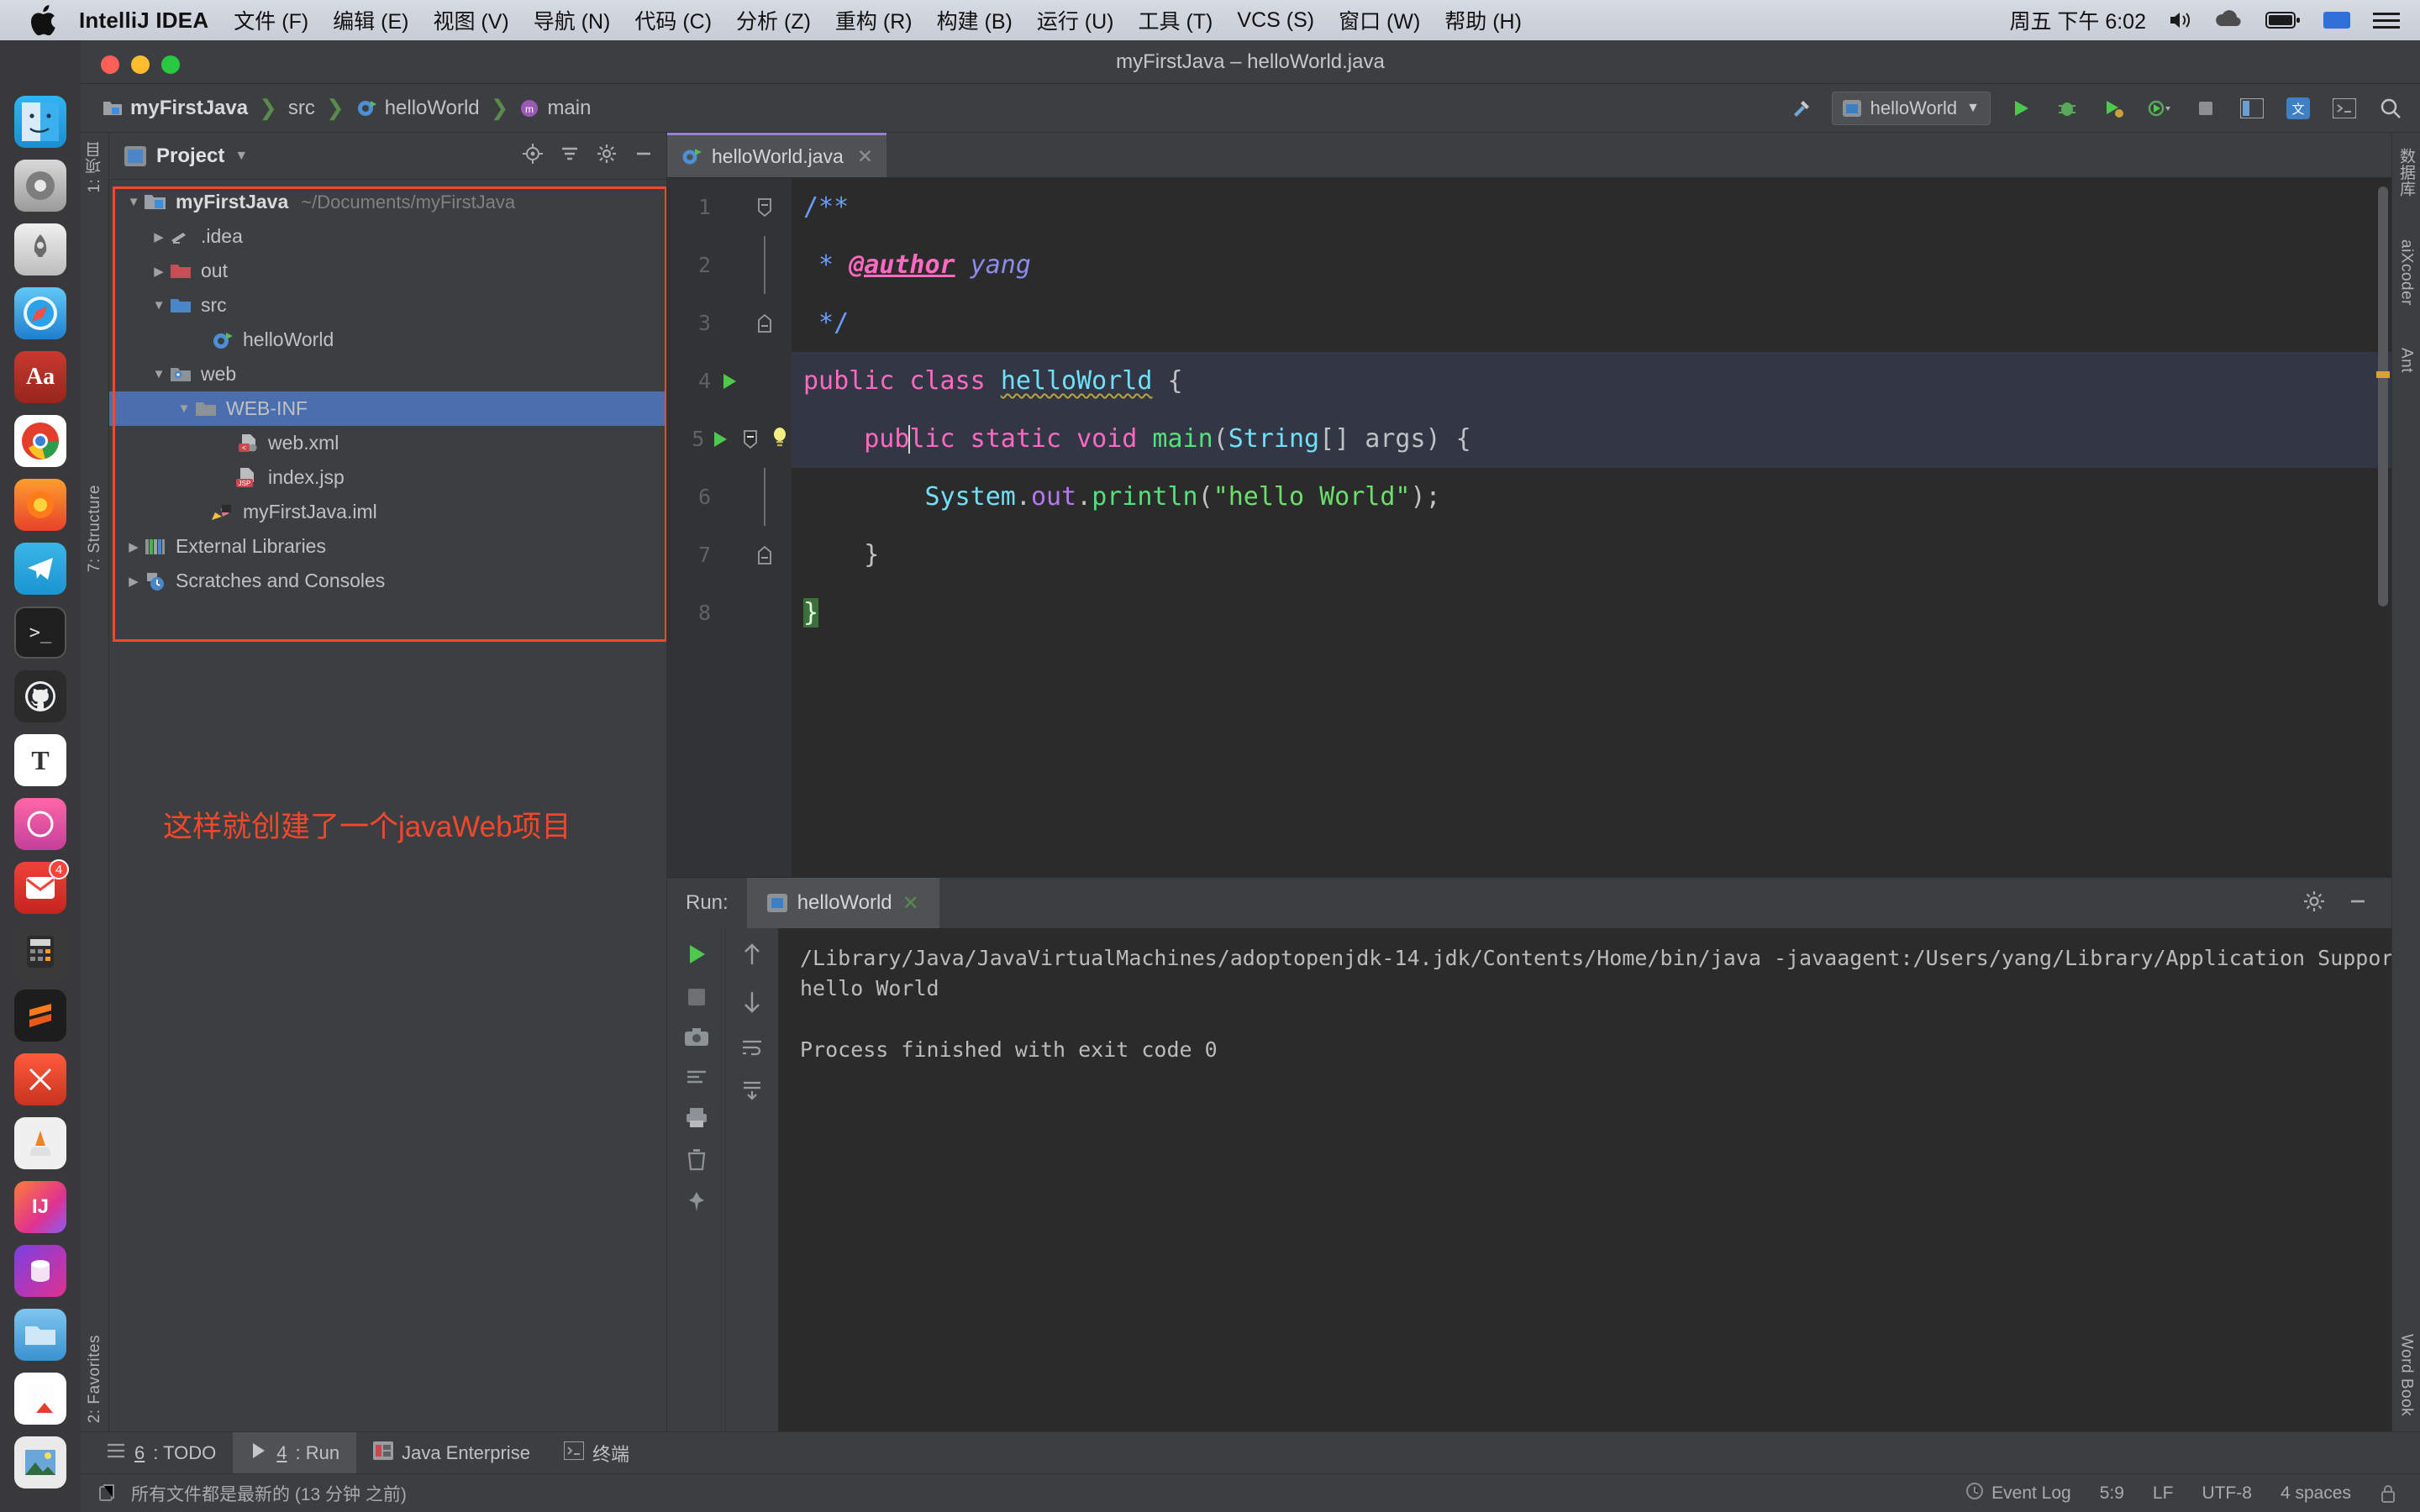 The image size is (2420, 1512). What do you see at coordinates (387, 305) in the screenshot?
I see `tree-row-src: ▼ src` at bounding box center [387, 305].